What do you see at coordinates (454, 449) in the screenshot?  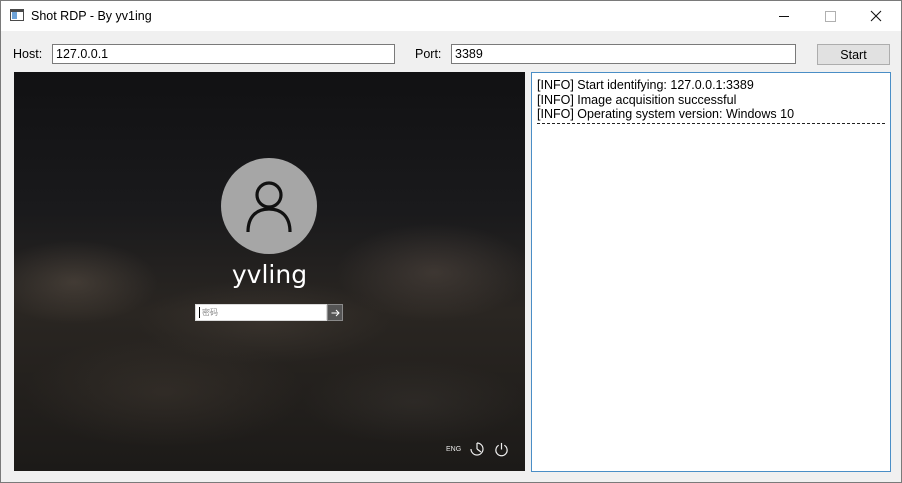 I see `language-indicator: ENG` at bounding box center [454, 449].